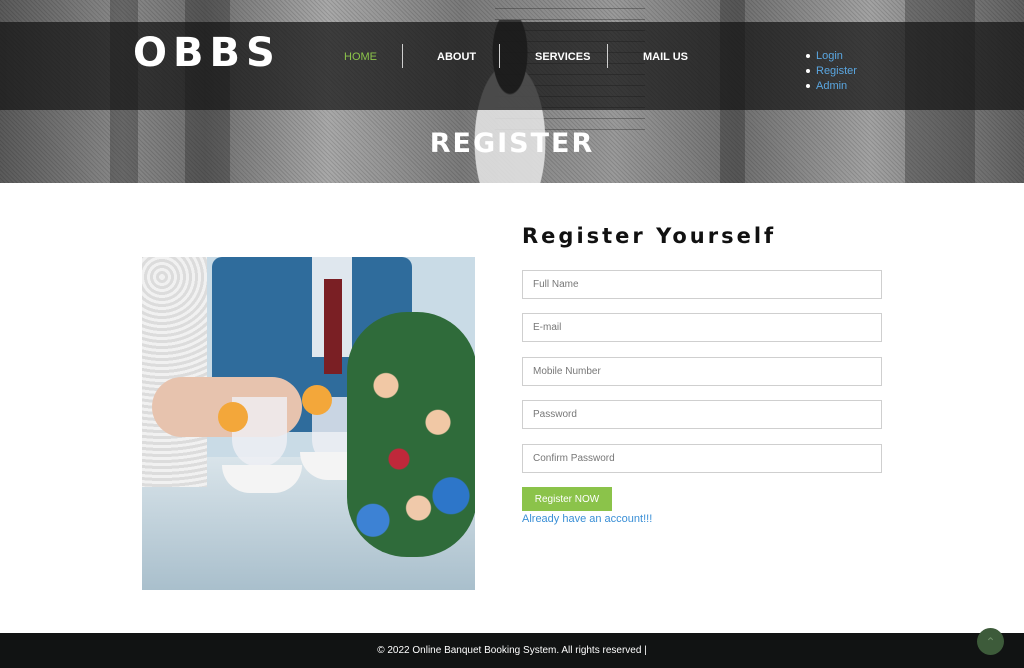  Describe the element at coordinates (649, 236) in the screenshot. I see `form-heading: Register Yourself` at that location.